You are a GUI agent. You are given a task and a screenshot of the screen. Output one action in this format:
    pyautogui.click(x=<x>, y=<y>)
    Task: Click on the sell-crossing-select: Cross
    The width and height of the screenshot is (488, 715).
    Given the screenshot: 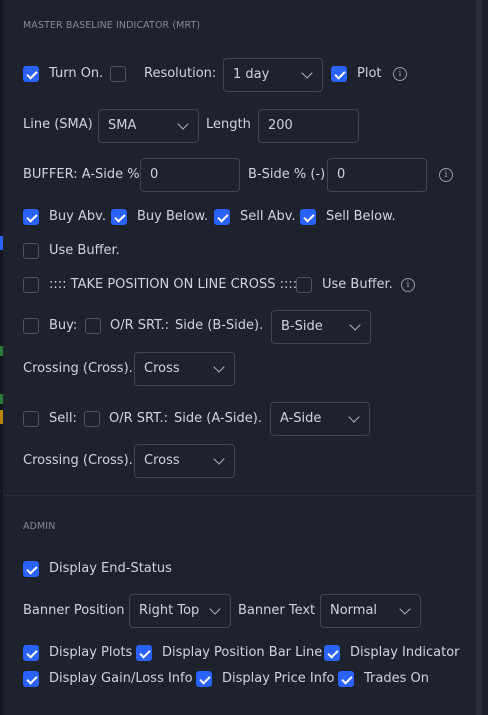 What is the action you would take?
    pyautogui.click(x=184, y=461)
    